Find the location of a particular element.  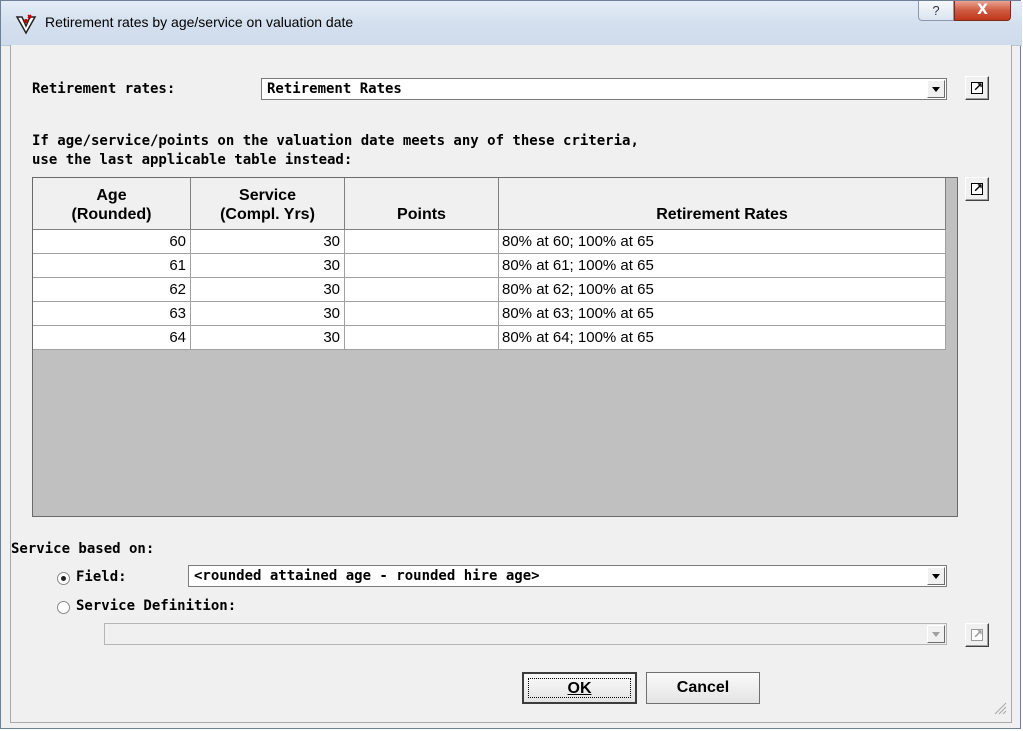

retirement-rates-label: Retirement rates: is located at coordinates (104, 89).